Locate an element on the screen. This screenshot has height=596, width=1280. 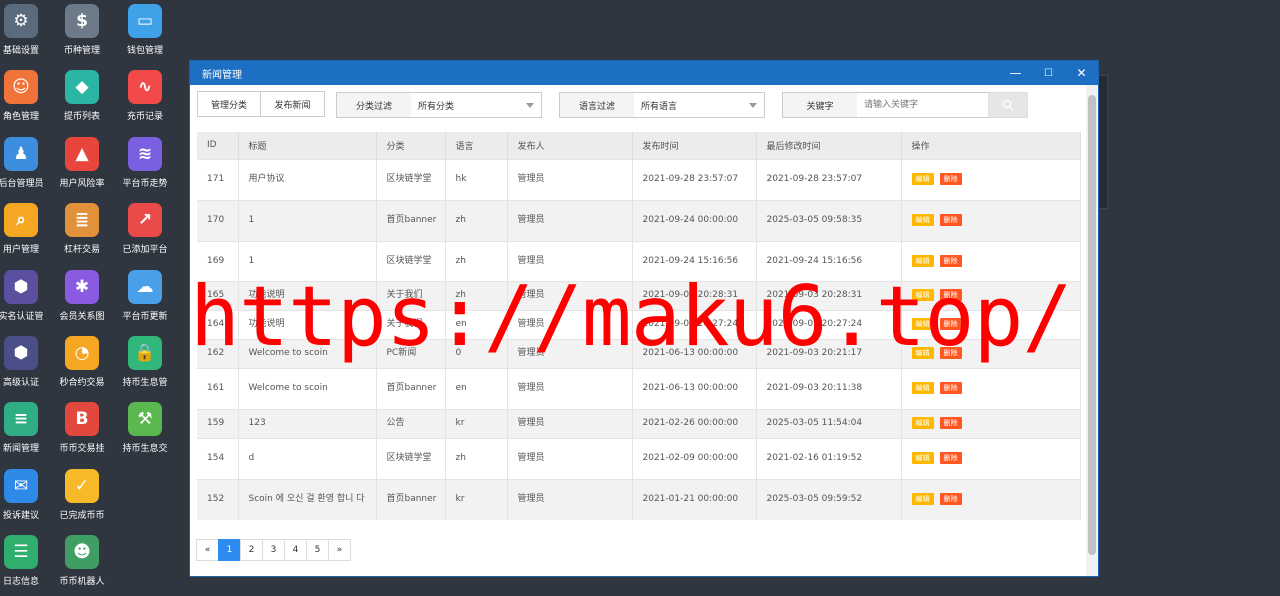
id-verify-icon: ⬢ is located at coordinates (21, 286).